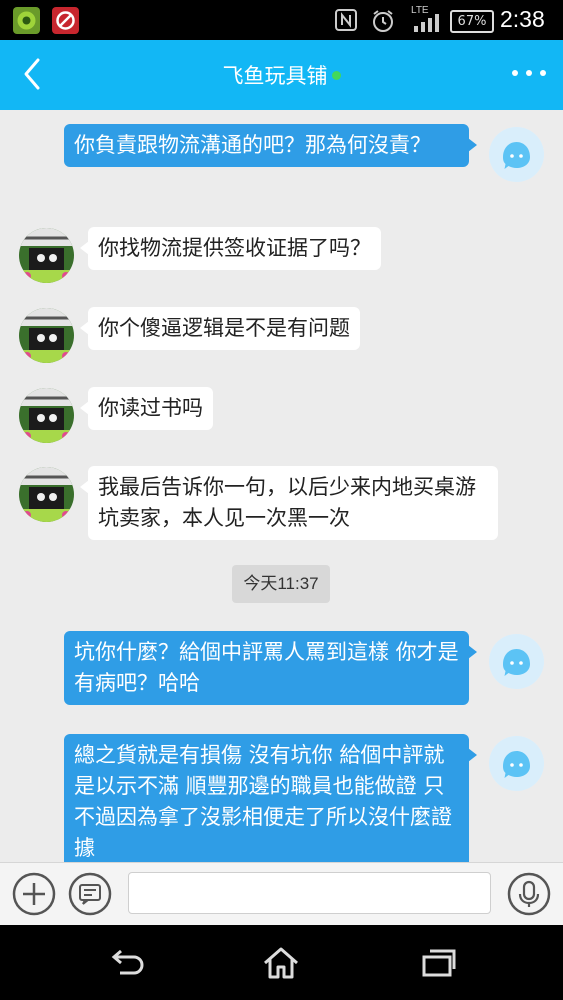 This screenshot has width=563, height=1000. What do you see at coordinates (26, 20) in the screenshot?
I see `game-app-icon` at bounding box center [26, 20].